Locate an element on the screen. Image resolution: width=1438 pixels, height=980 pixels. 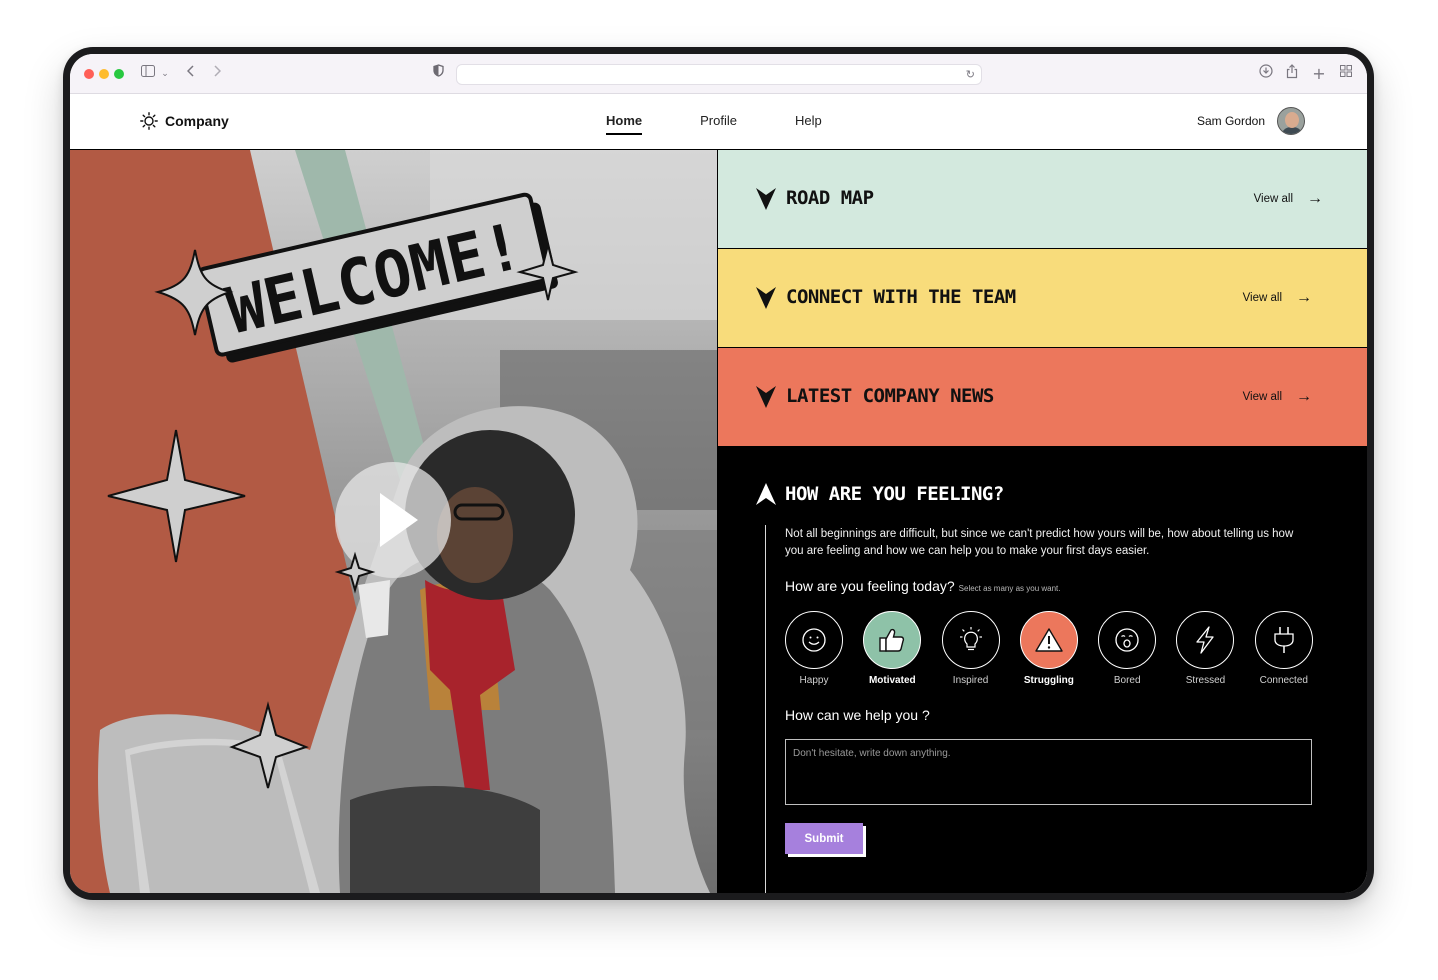
address-bar: ↻ is located at coordinates (719, 74).